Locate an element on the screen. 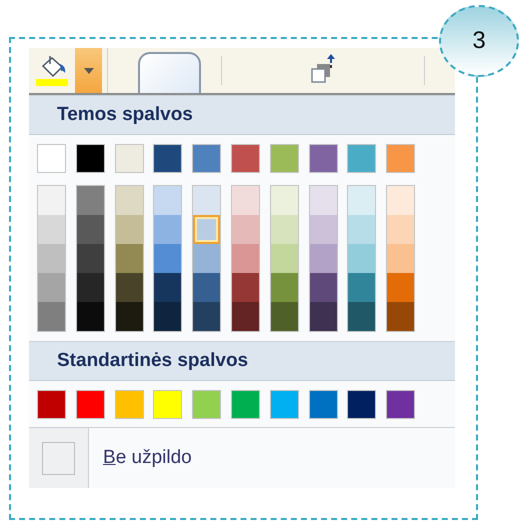 The height and width of the screenshot is (528, 524). no-fill-option: Be užpildo is located at coordinates (147, 458).